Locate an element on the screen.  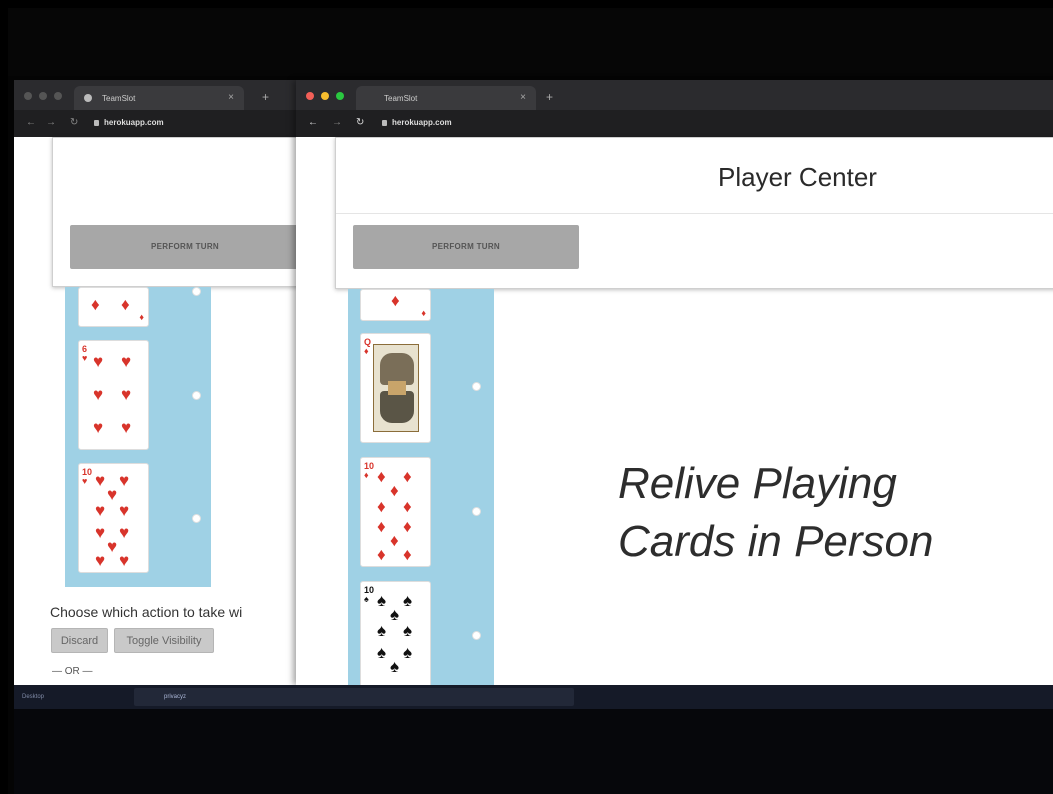
minimize-window-icon is located at coordinates (325, 96).